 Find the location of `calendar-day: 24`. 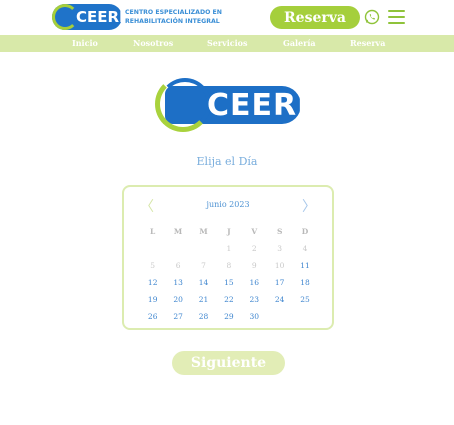

calendar-day: 24 is located at coordinates (279, 299).